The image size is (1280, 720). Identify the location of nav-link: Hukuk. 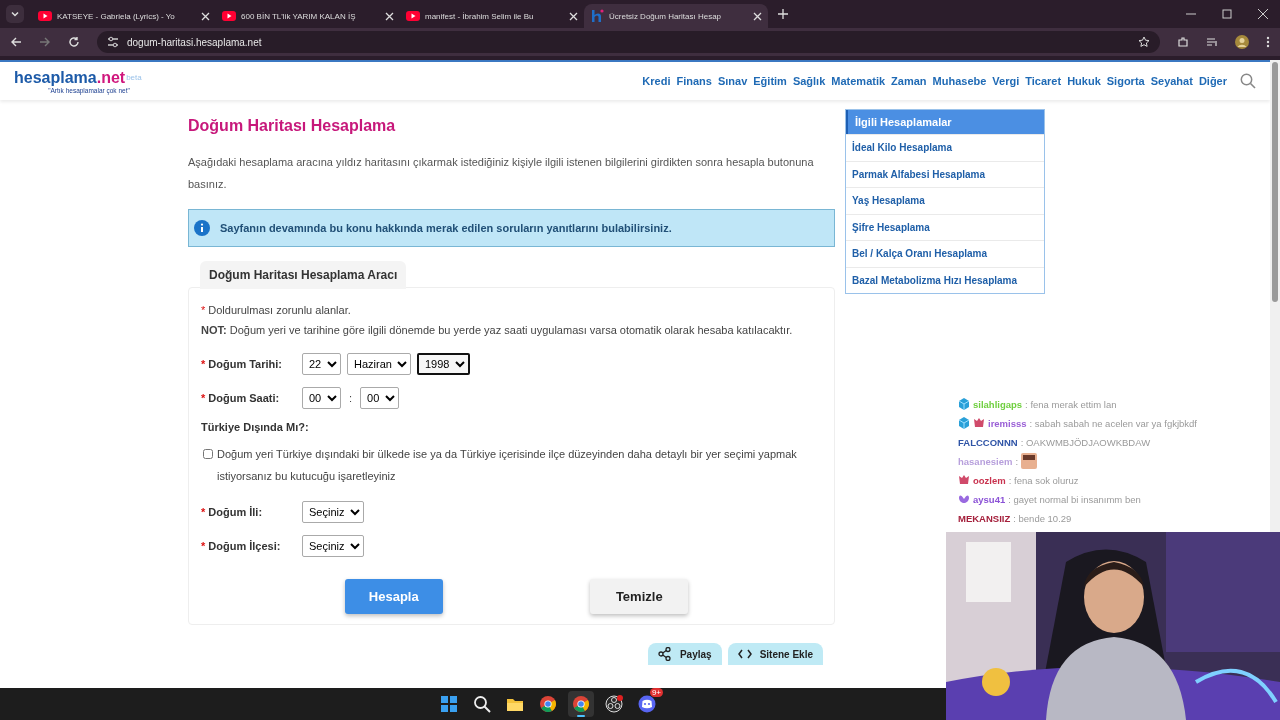
(1084, 81).